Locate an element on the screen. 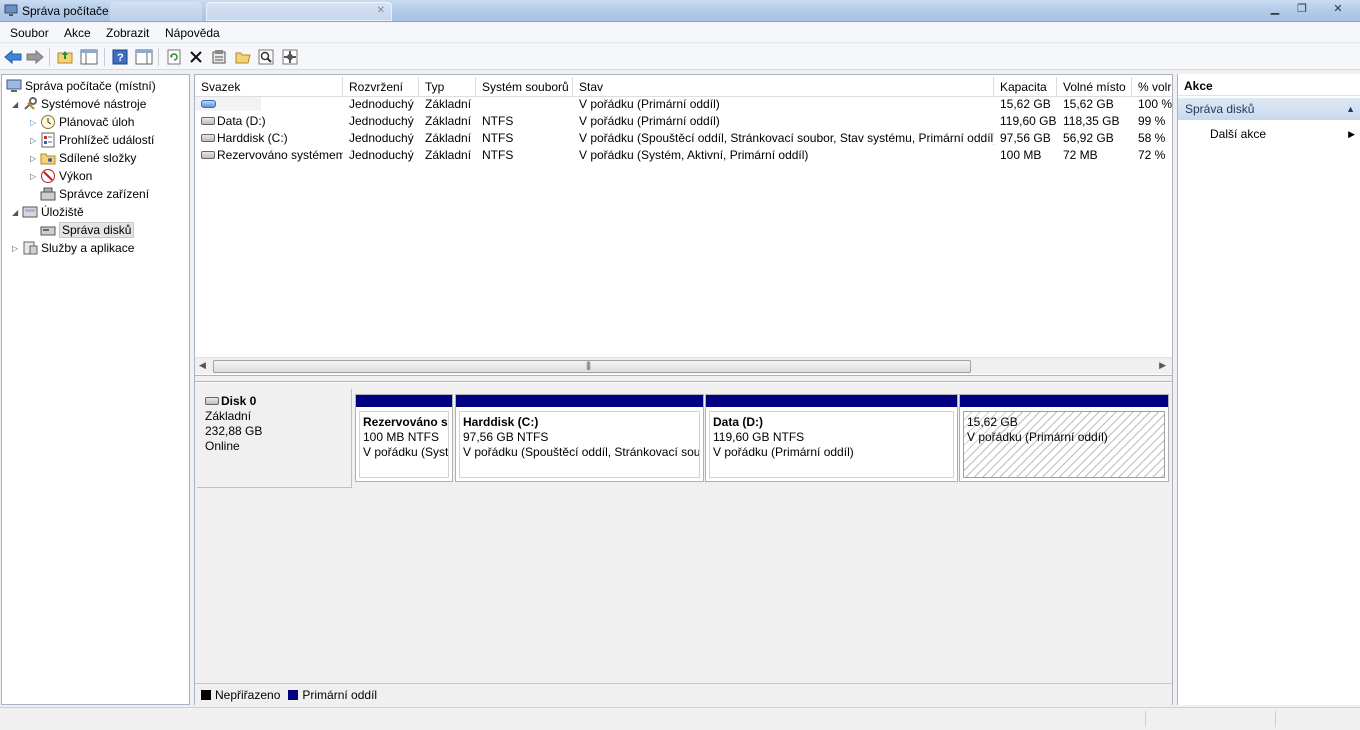  status-cell: V pořádku (Primární oddíl) is located at coordinates (649, 121).